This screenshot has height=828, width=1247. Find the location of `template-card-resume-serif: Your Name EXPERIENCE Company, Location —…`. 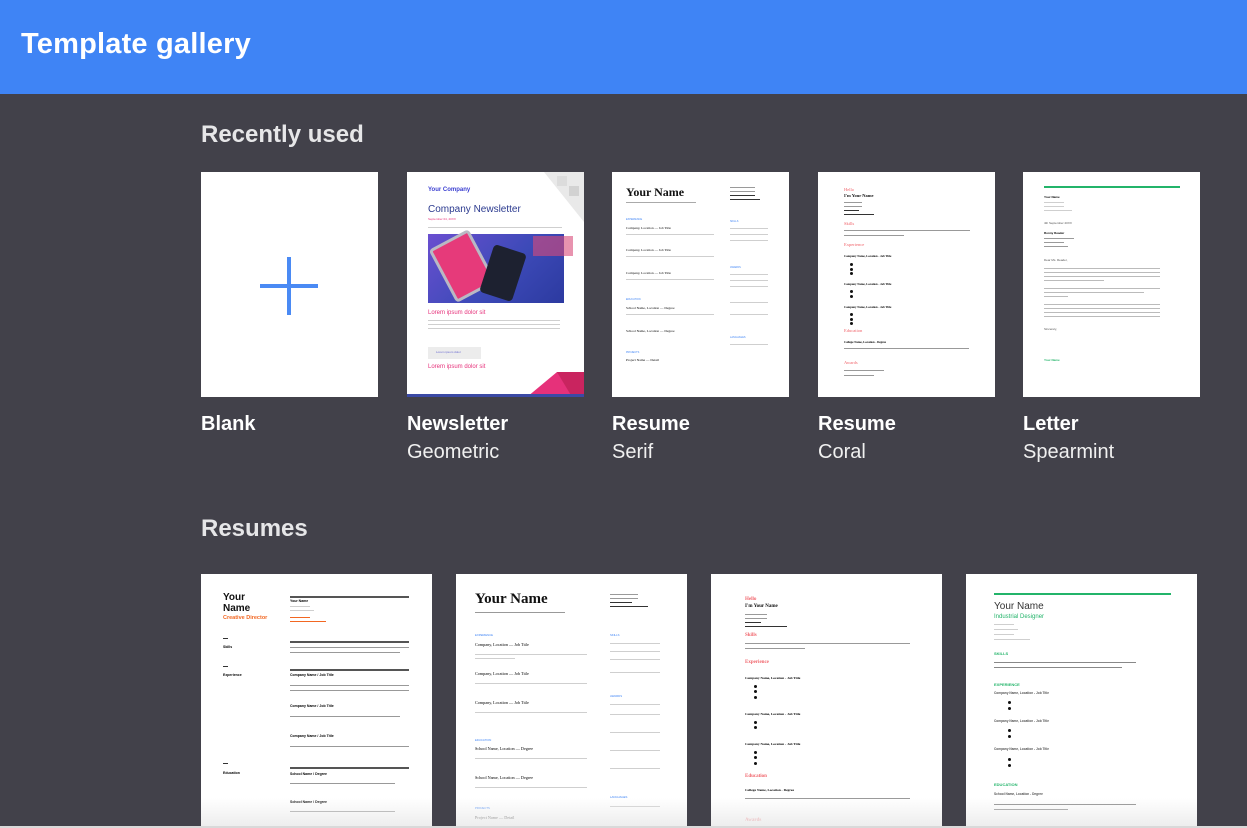

template-card-resume-serif: Your Name EXPERIENCE Company, Location —… is located at coordinates (700, 284).